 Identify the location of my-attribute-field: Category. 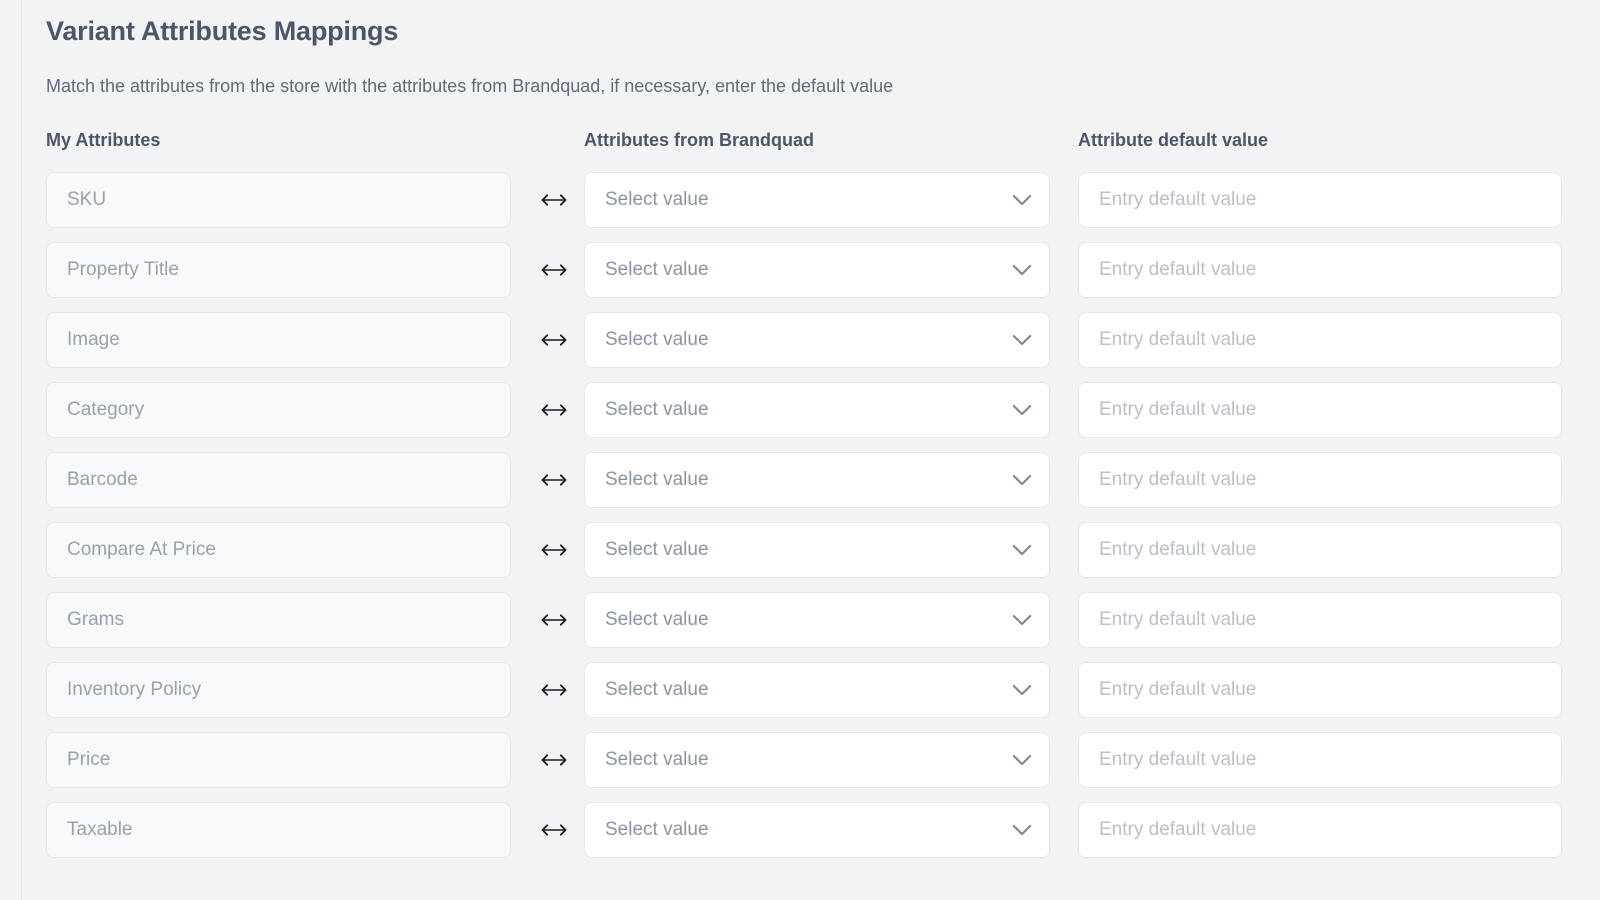
(278, 410).